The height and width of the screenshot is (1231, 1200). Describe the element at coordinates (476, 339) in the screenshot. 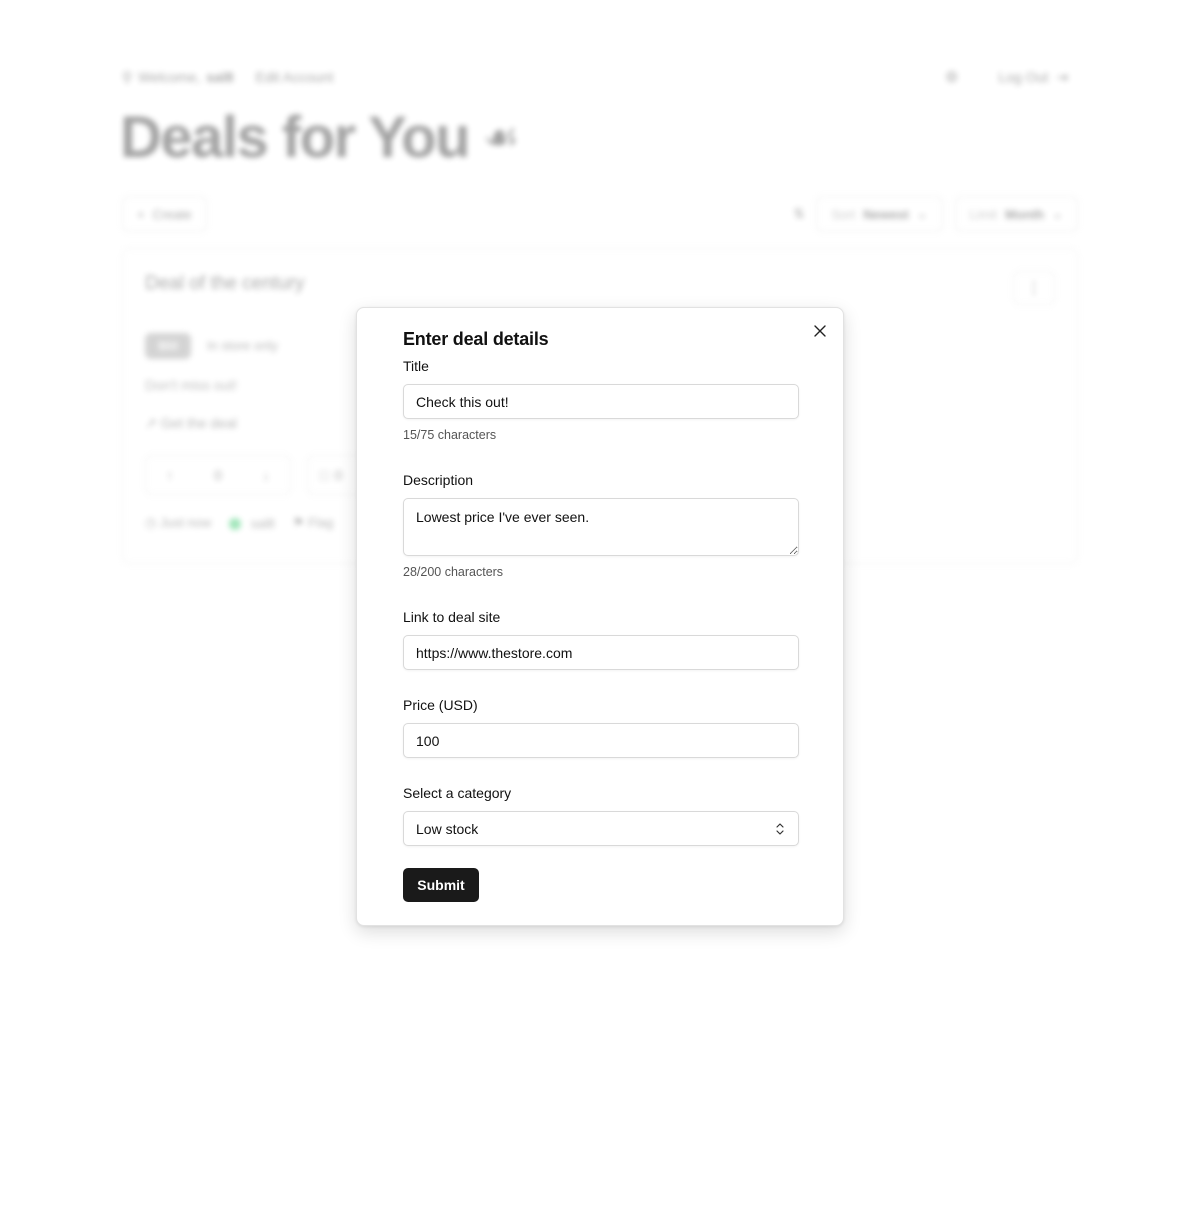

I see `modal-title: Enter deal details` at that location.